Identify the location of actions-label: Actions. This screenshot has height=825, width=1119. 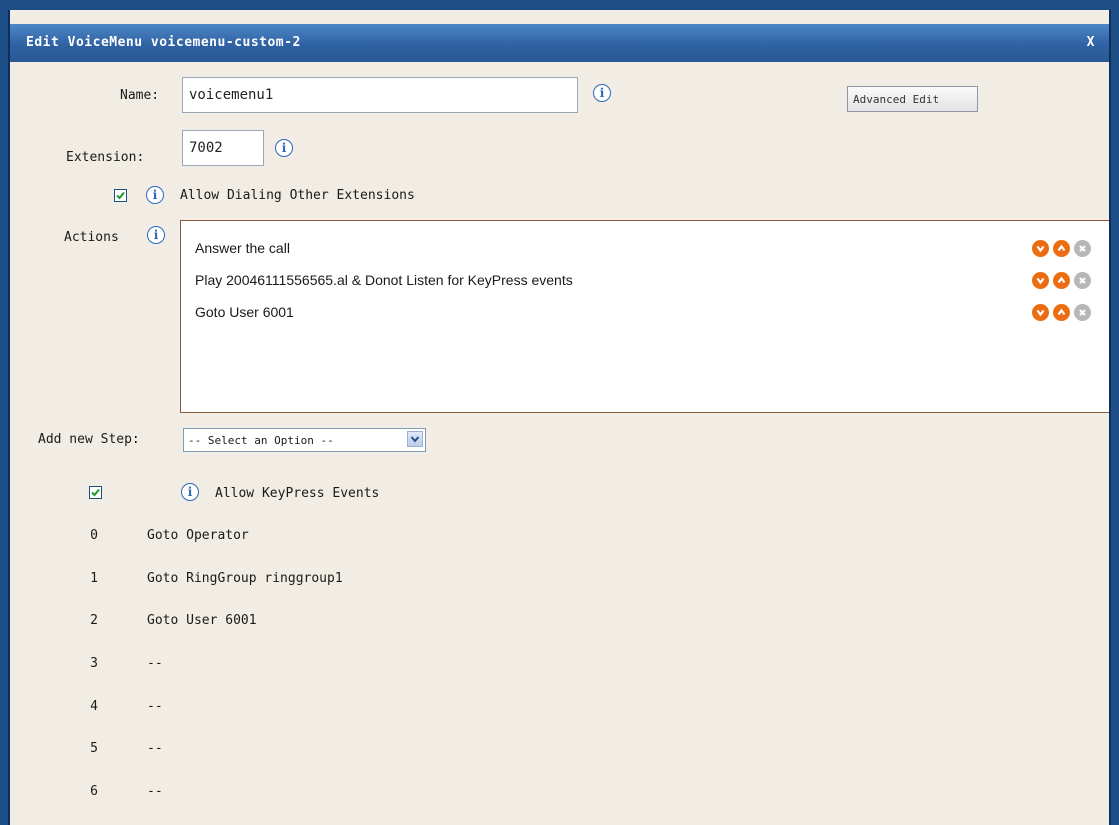
(91, 237).